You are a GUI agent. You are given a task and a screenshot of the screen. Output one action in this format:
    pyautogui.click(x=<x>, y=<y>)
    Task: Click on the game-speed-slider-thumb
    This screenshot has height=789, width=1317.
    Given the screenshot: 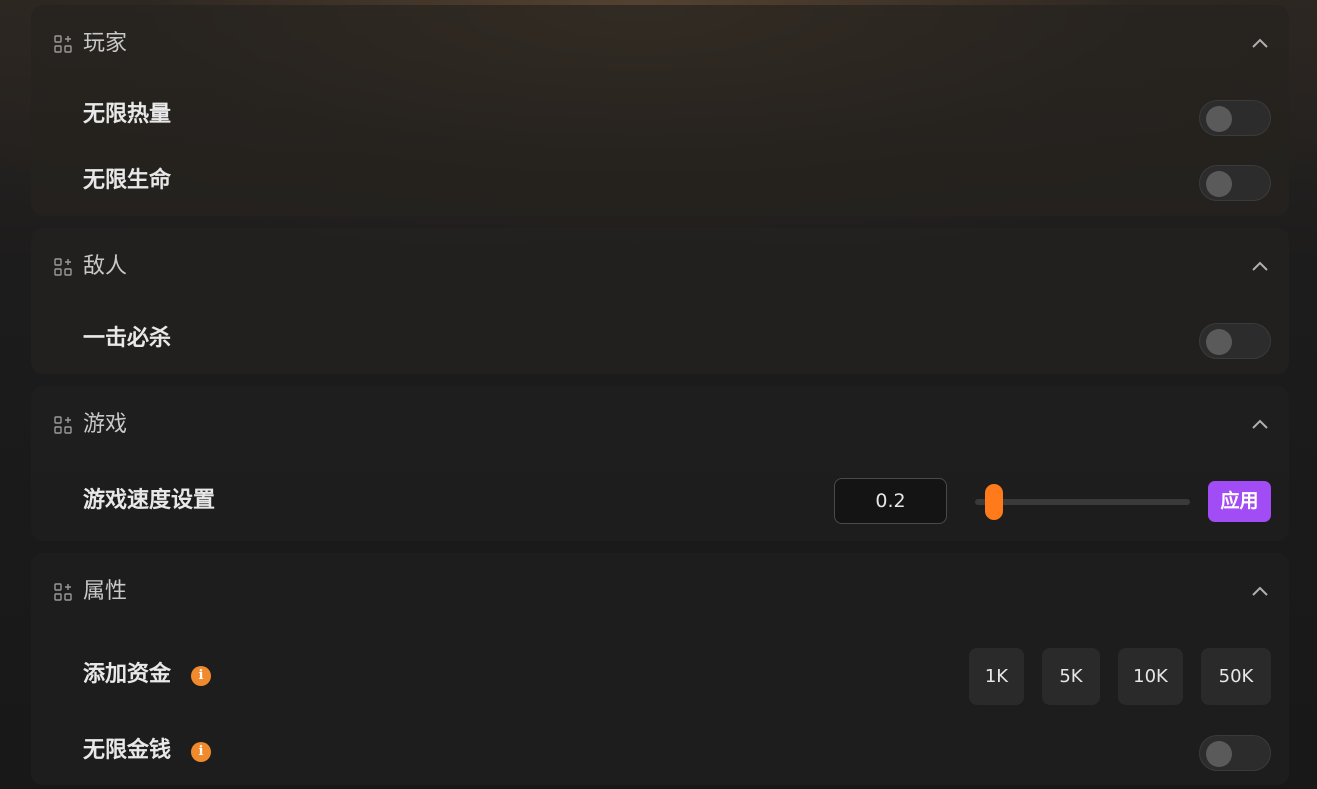 What is the action you would take?
    pyautogui.click(x=993, y=502)
    